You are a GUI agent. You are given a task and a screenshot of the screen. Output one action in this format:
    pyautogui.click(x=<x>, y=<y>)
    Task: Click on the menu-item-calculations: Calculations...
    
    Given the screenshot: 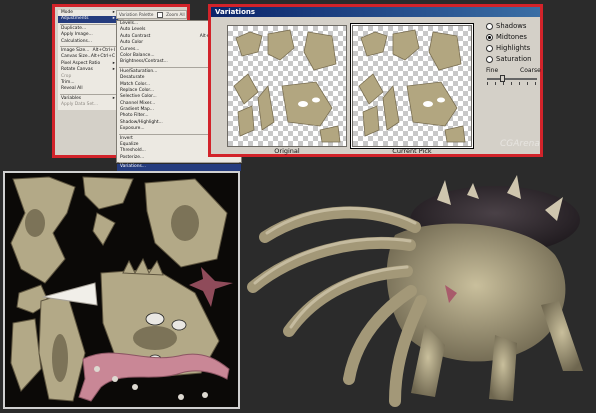 What is the action you would take?
    pyautogui.click(x=88, y=42)
    